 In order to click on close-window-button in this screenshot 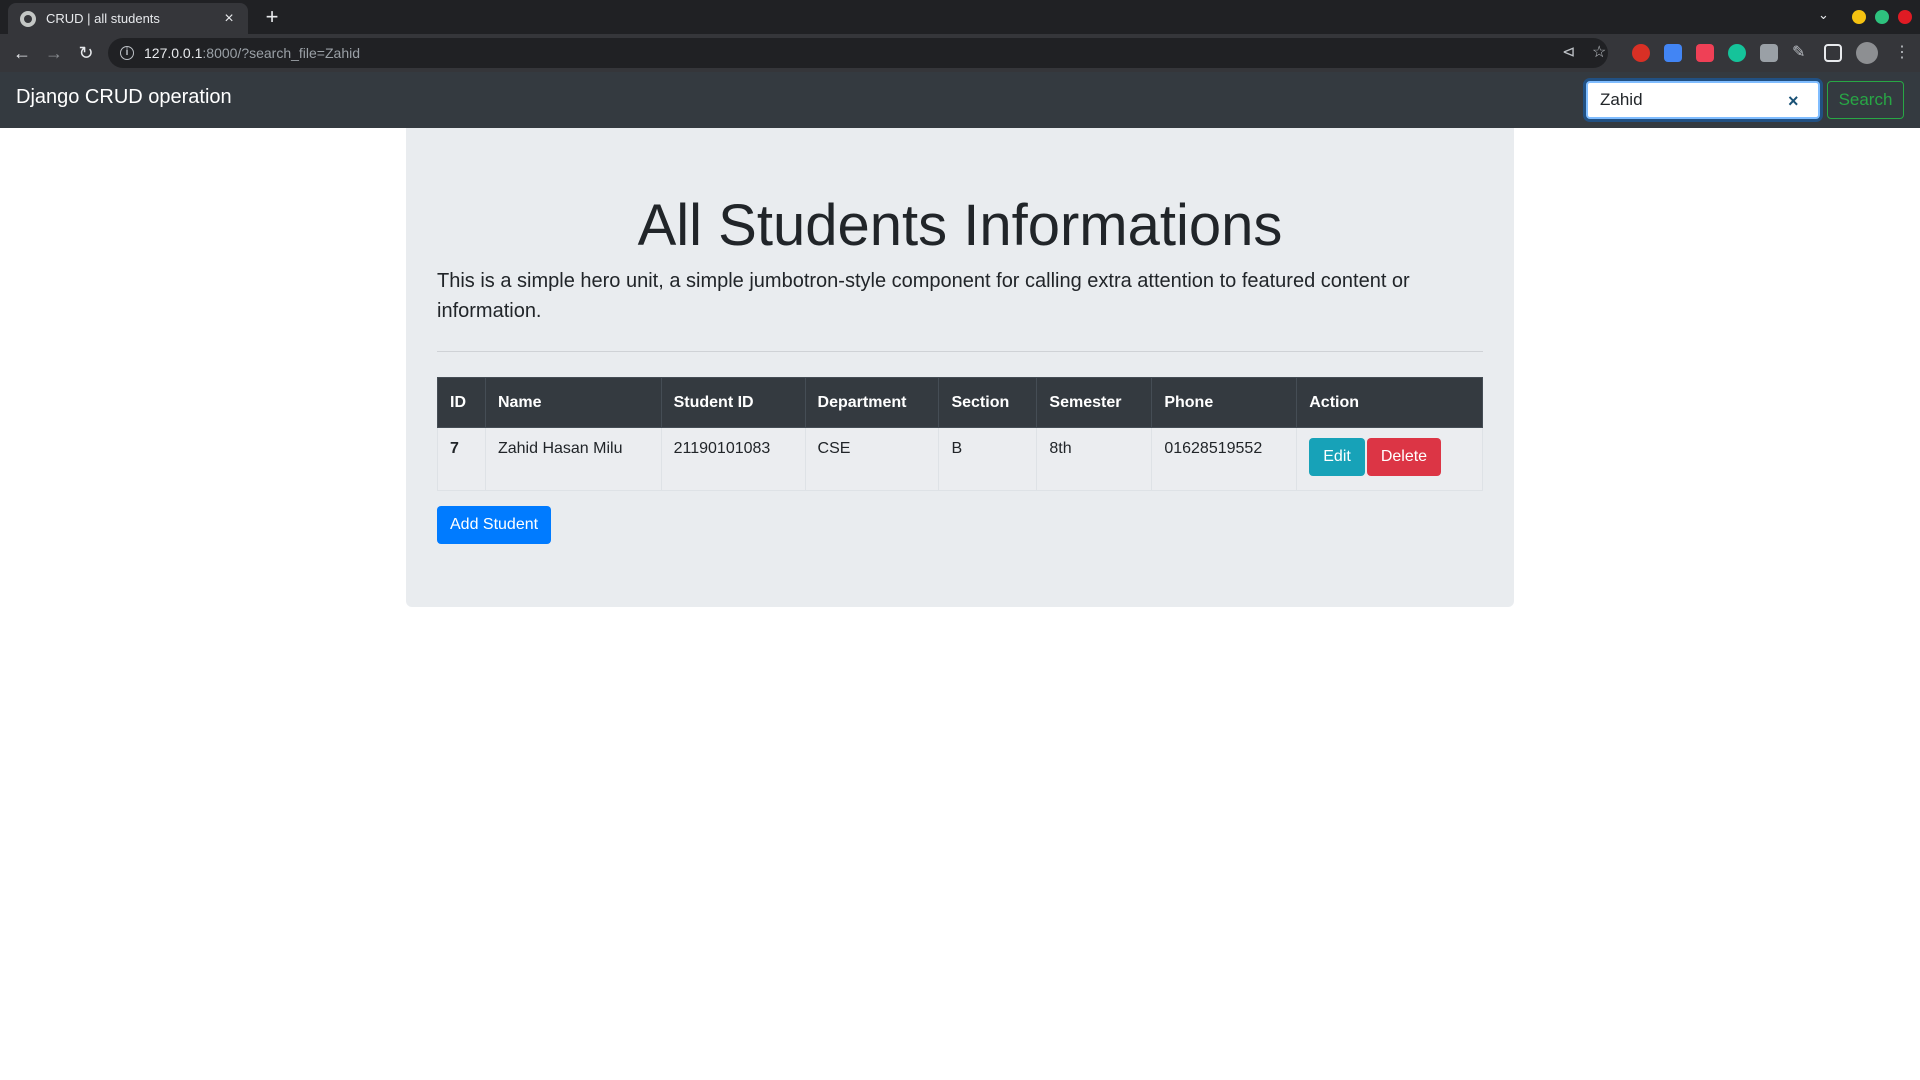, I will do `click(1905, 17)`.